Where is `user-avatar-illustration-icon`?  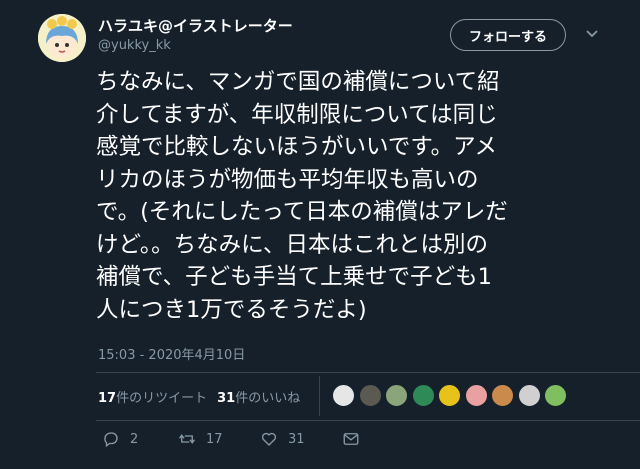 user-avatar-illustration-icon is located at coordinates (62, 38).